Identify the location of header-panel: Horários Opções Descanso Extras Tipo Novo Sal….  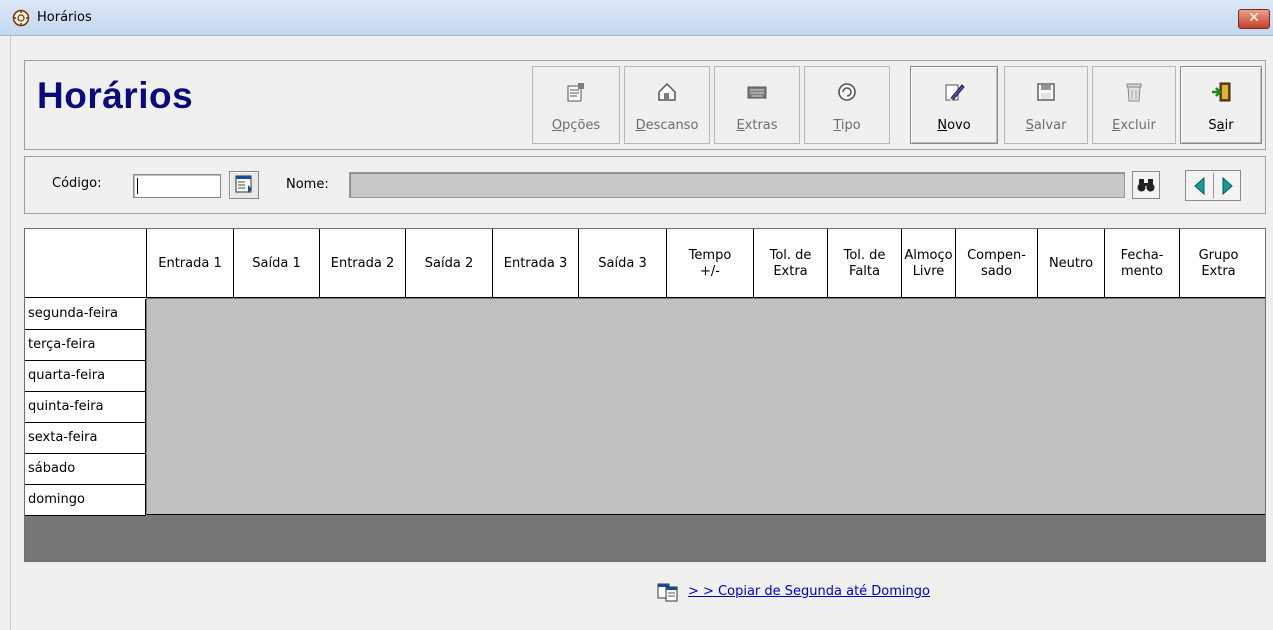
(645, 105).